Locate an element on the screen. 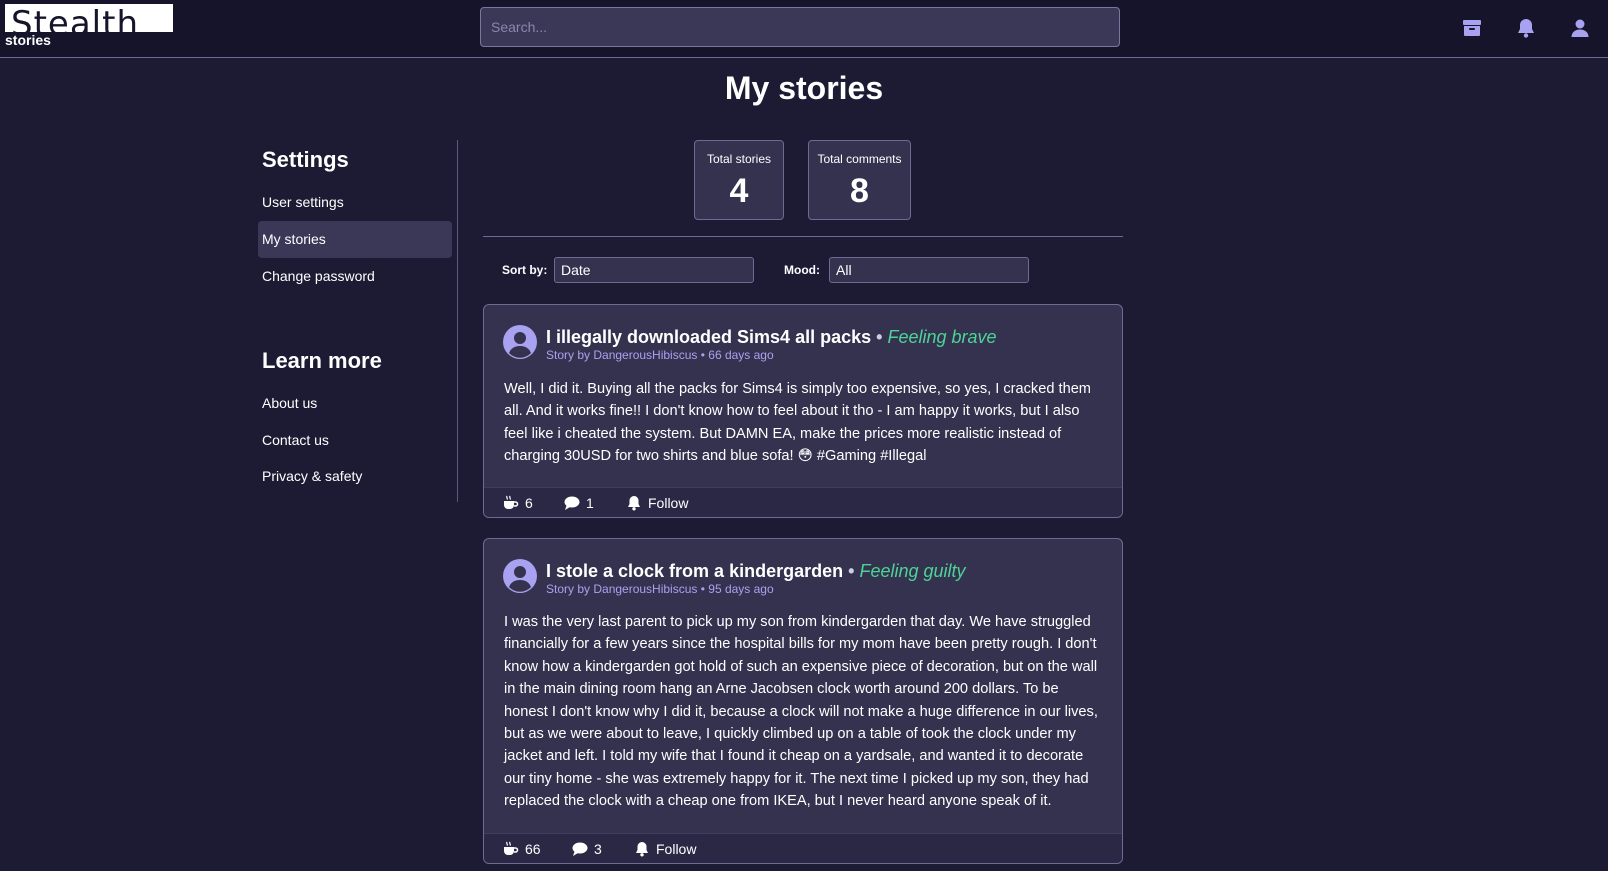 This screenshot has width=1608, height=871. like-count: 66 is located at coordinates (533, 849).